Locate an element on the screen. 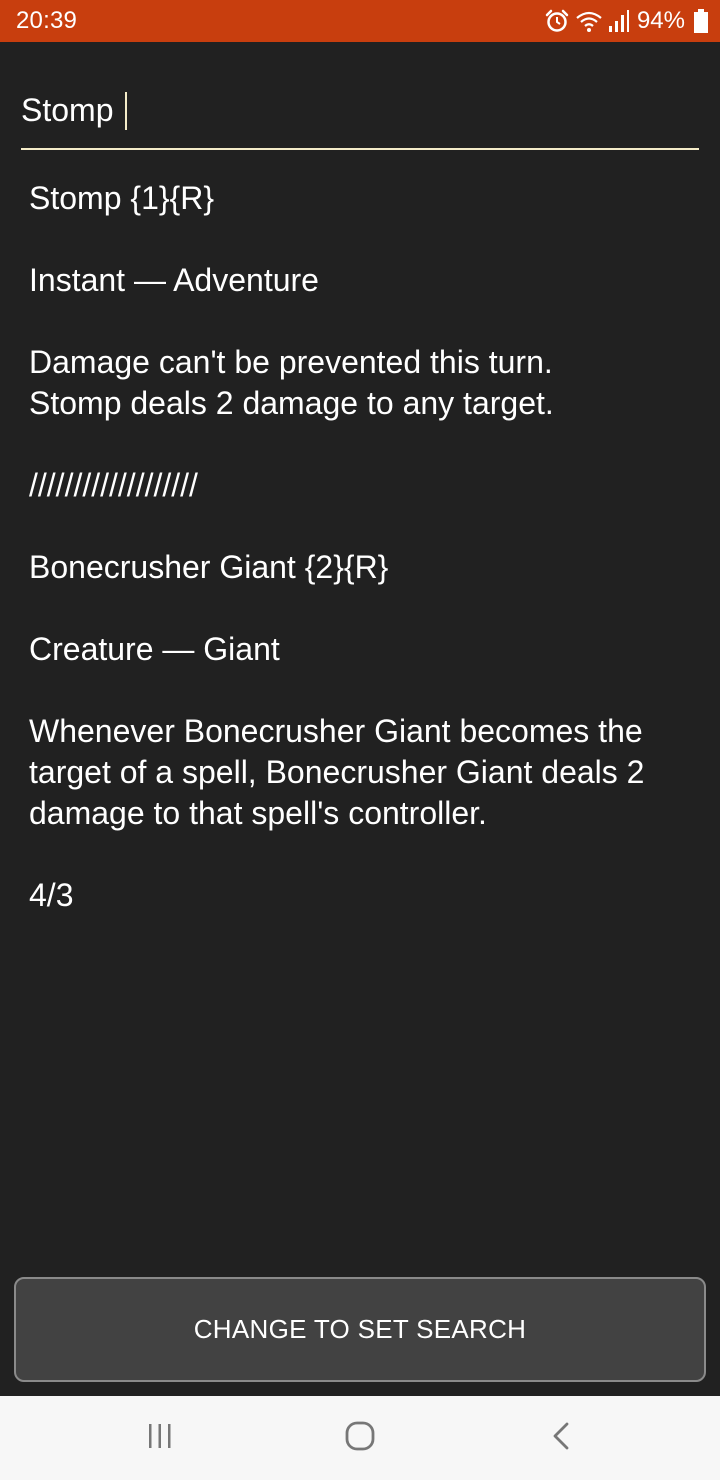  card-text-paragraph: Stomp {1}{R} is located at coordinates (122, 198).